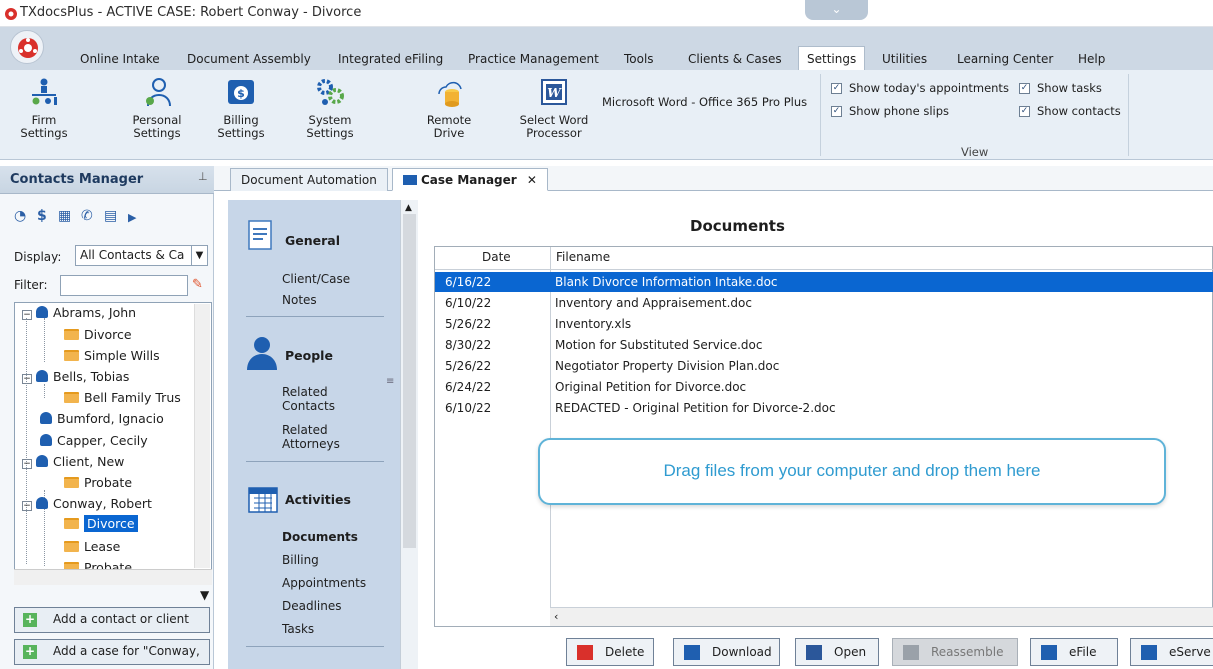 The height and width of the screenshot is (669, 1213). I want to click on plus-icon: +, so click(30, 651).